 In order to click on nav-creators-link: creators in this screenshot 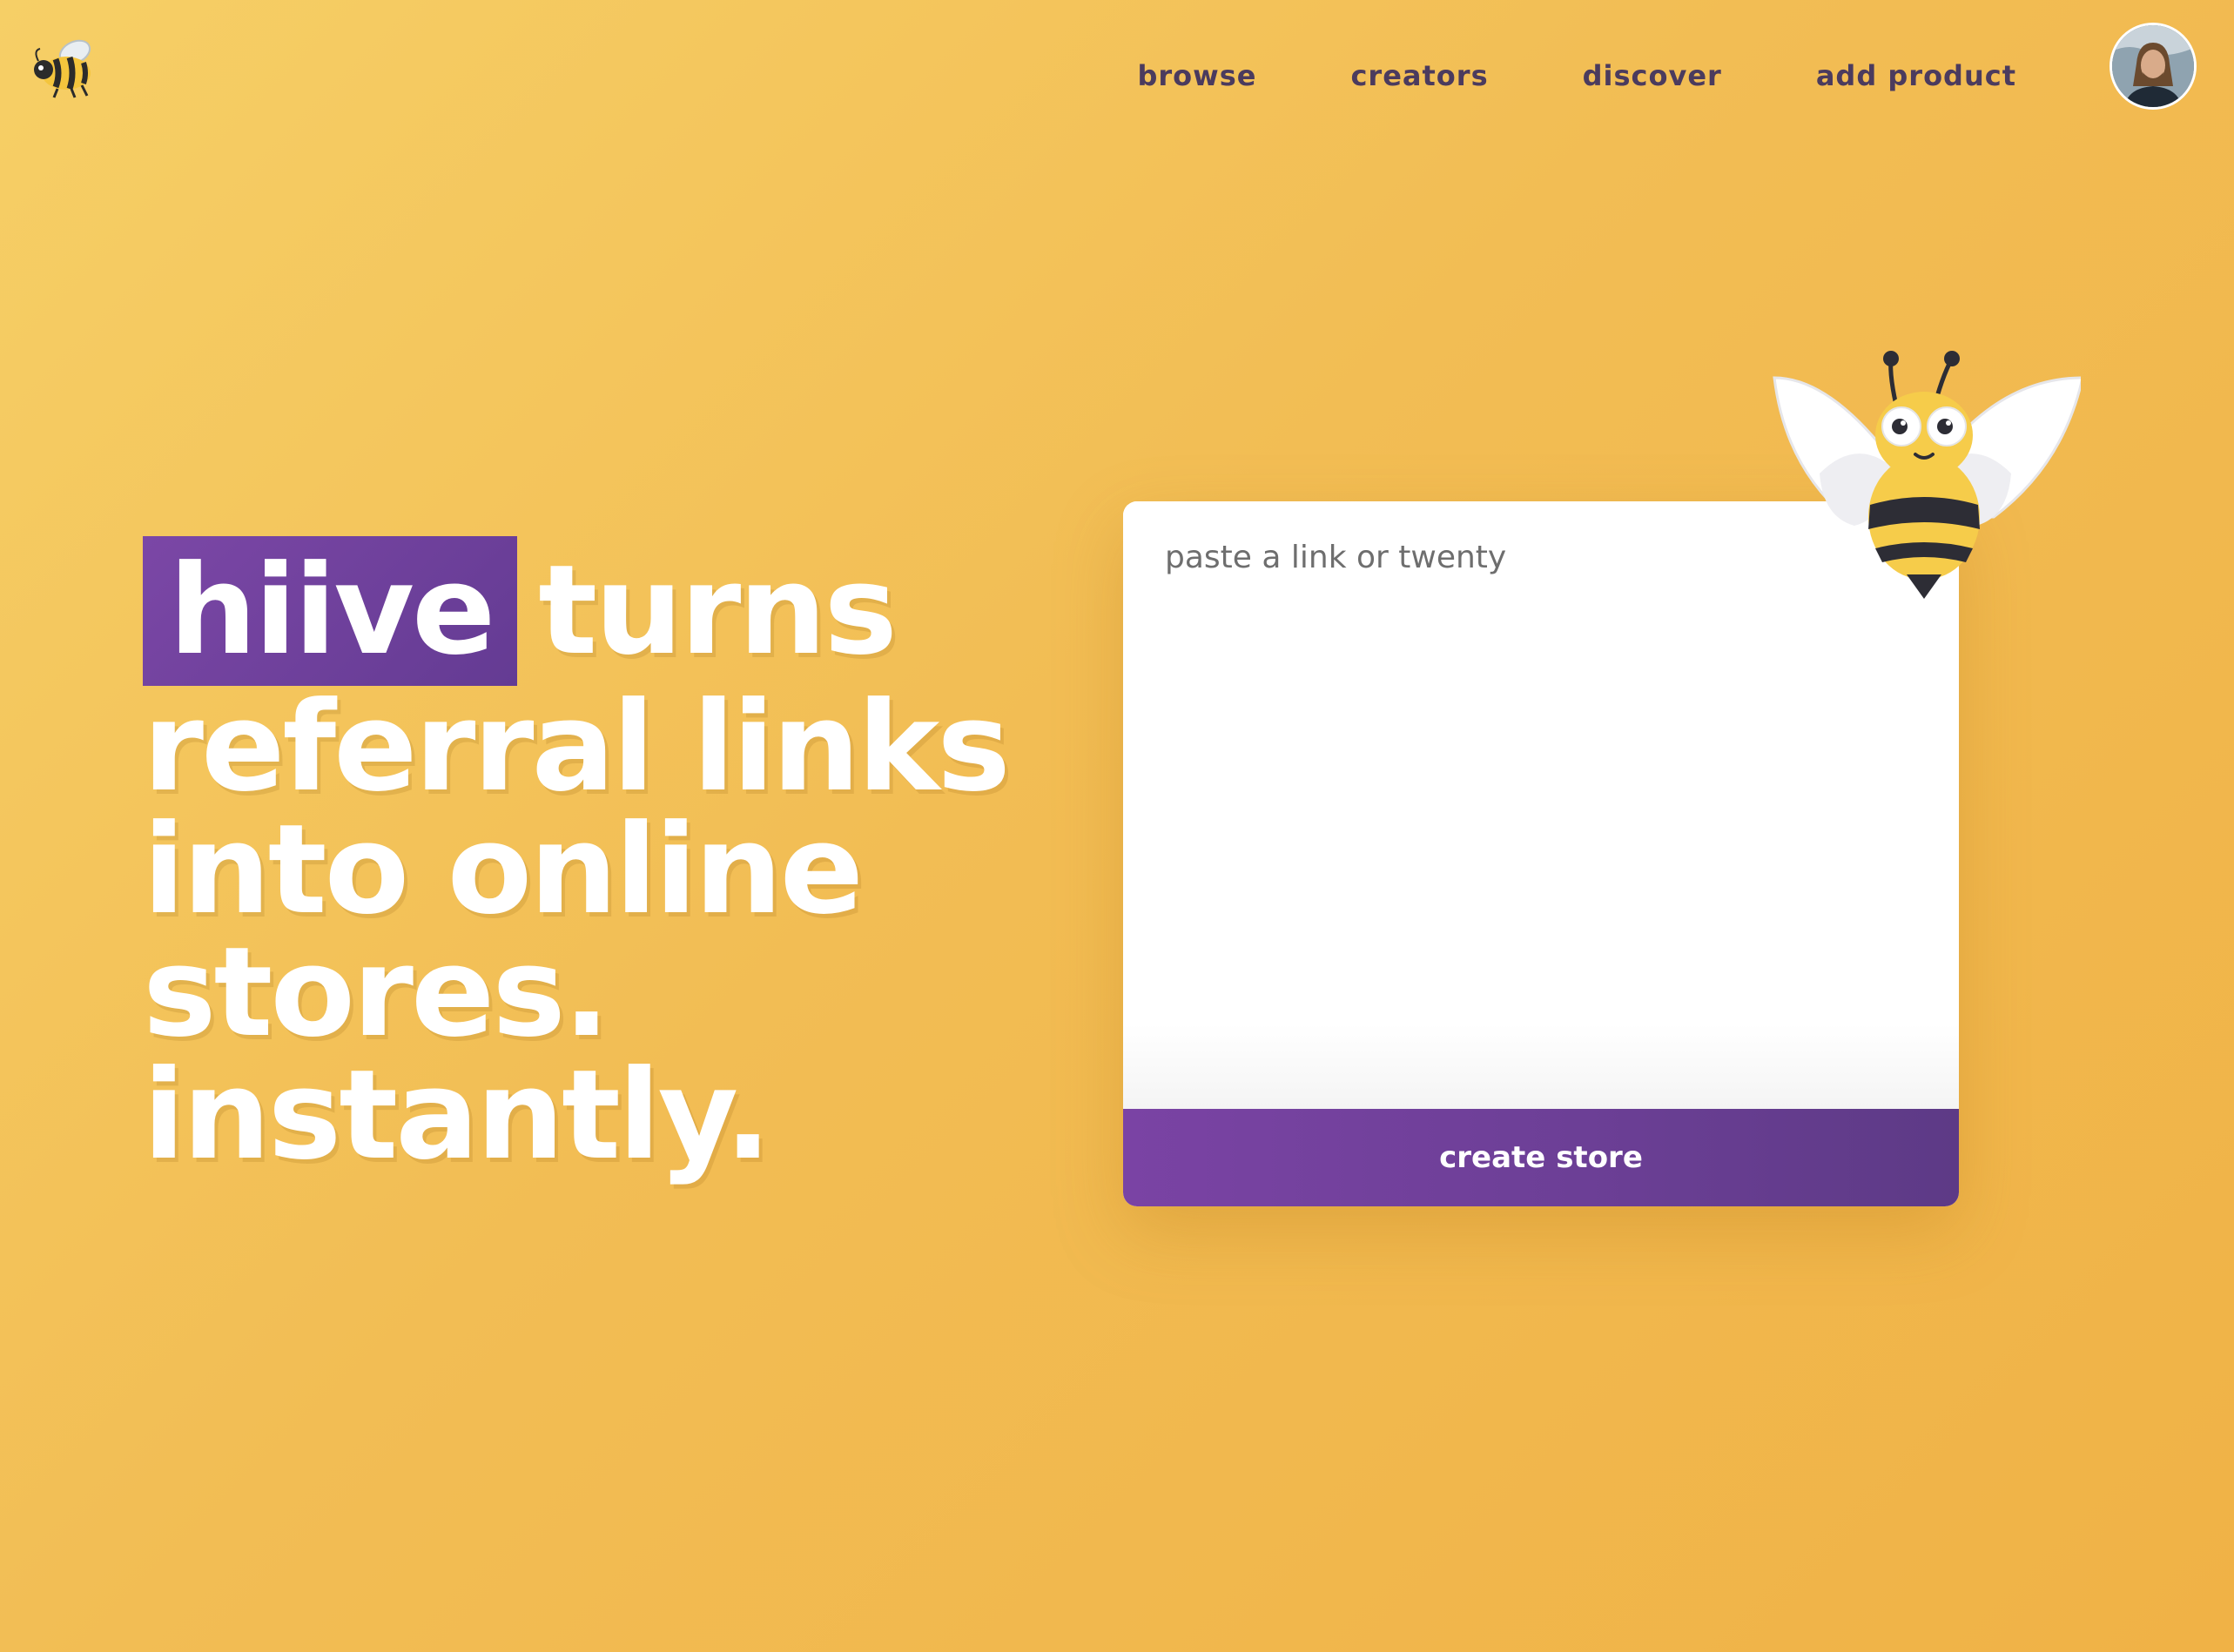, I will do `click(1419, 76)`.